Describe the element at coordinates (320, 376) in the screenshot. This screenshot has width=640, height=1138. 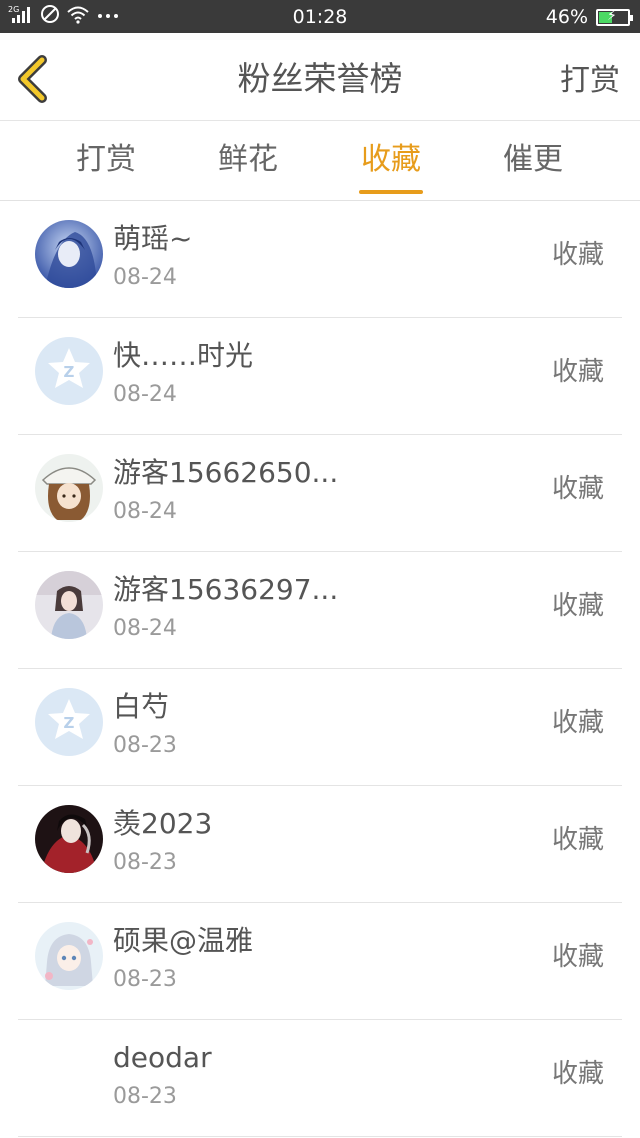
I see `list-item: Z 快……时光 08-24 收藏` at that location.